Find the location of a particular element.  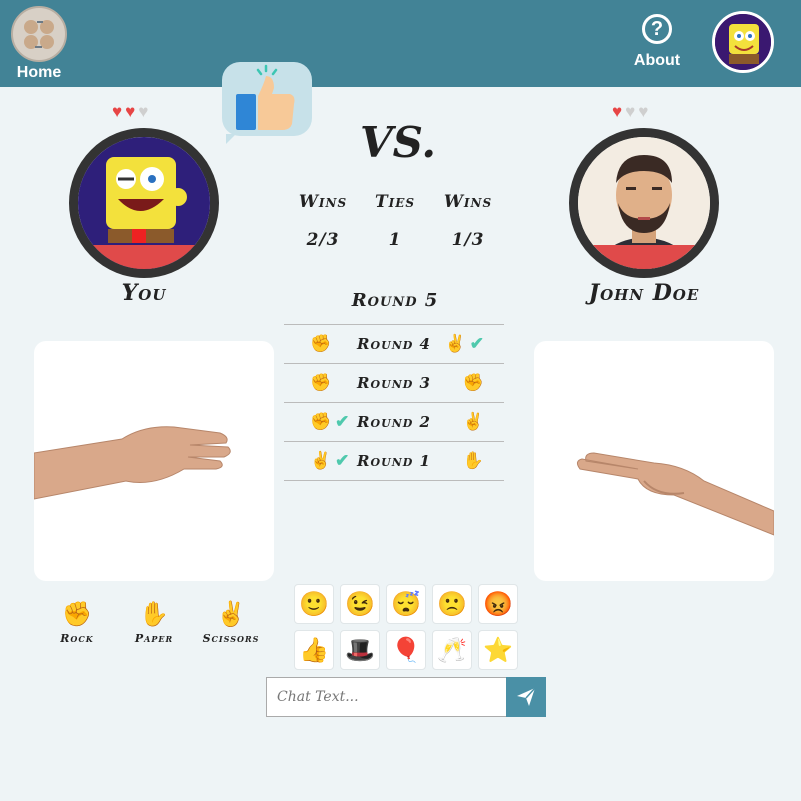

rock-label: Rock is located at coordinates (77, 638).